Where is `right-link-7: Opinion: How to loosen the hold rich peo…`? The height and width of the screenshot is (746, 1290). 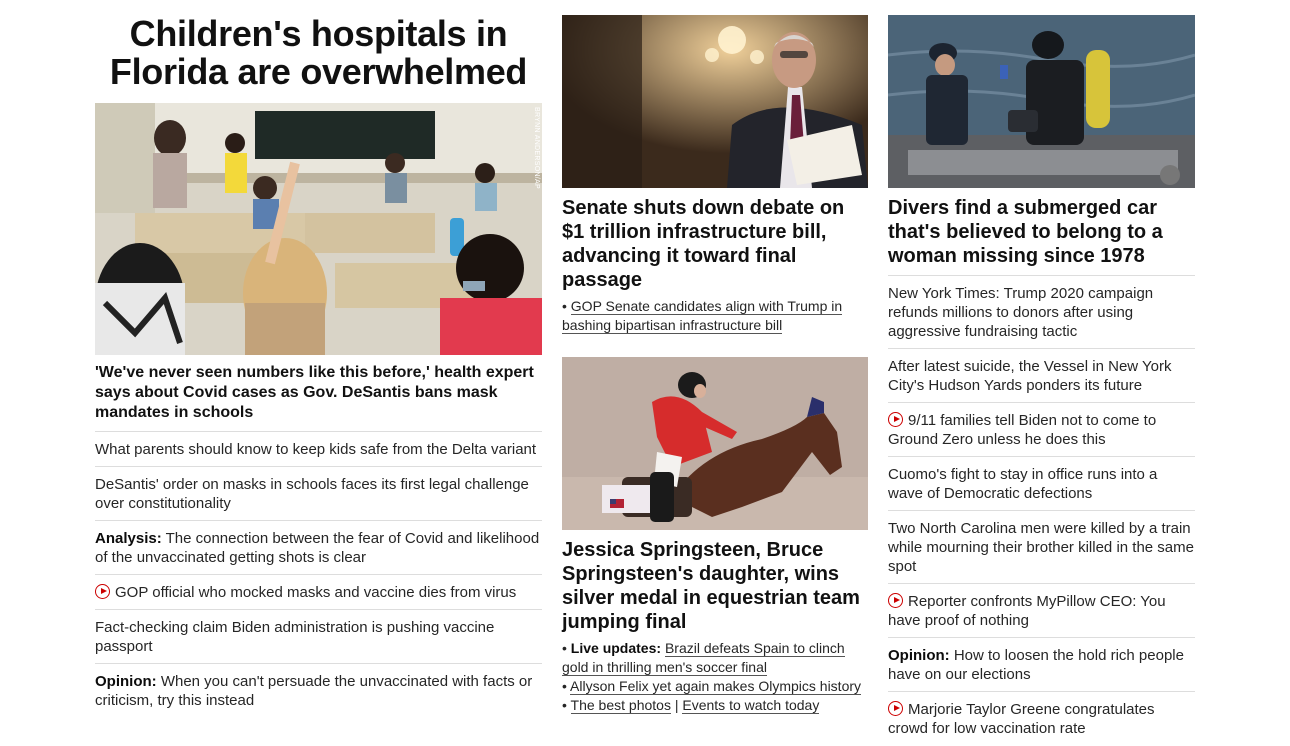
right-link-7: Opinion: How to loosen the hold rich peo… is located at coordinates (1041, 665).